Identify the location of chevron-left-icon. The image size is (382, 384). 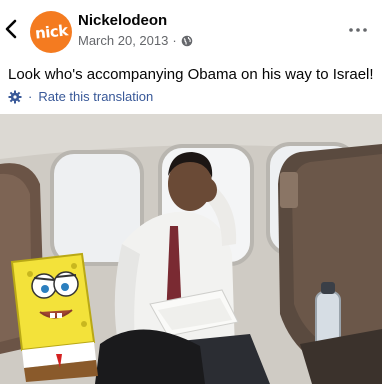
(11, 29).